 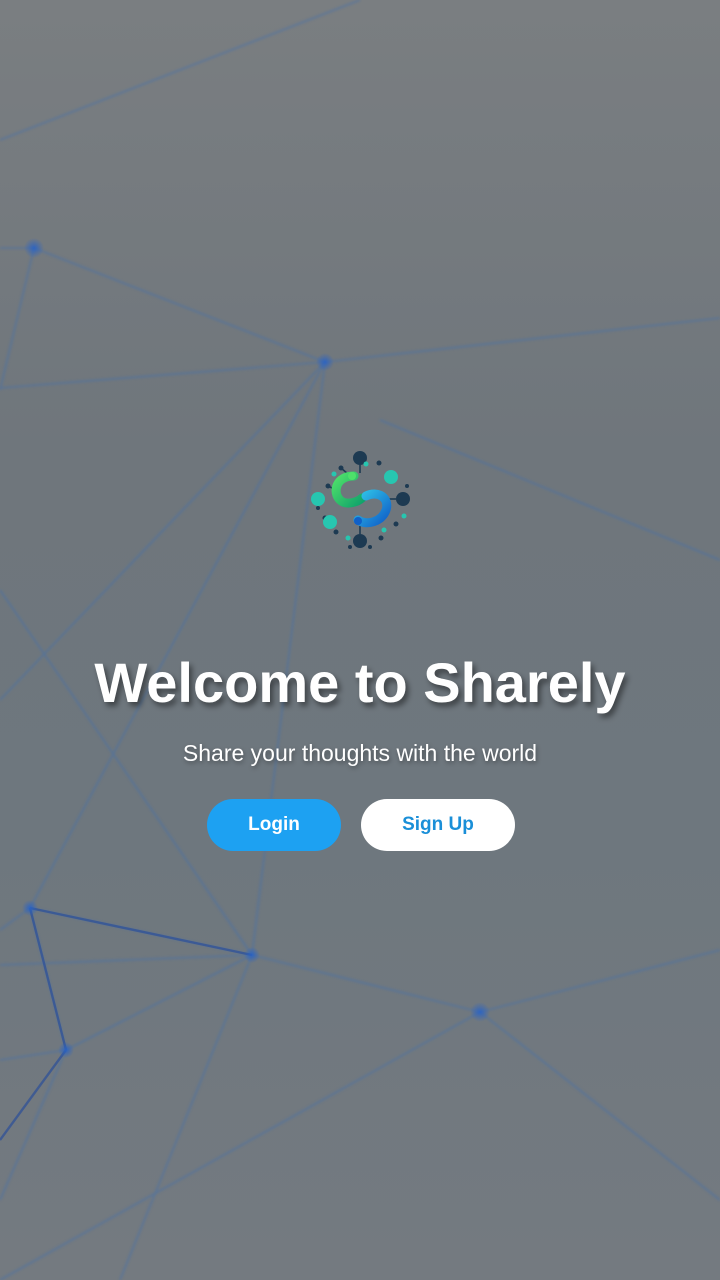 I want to click on sharely-logo-icon, so click(x=360, y=500).